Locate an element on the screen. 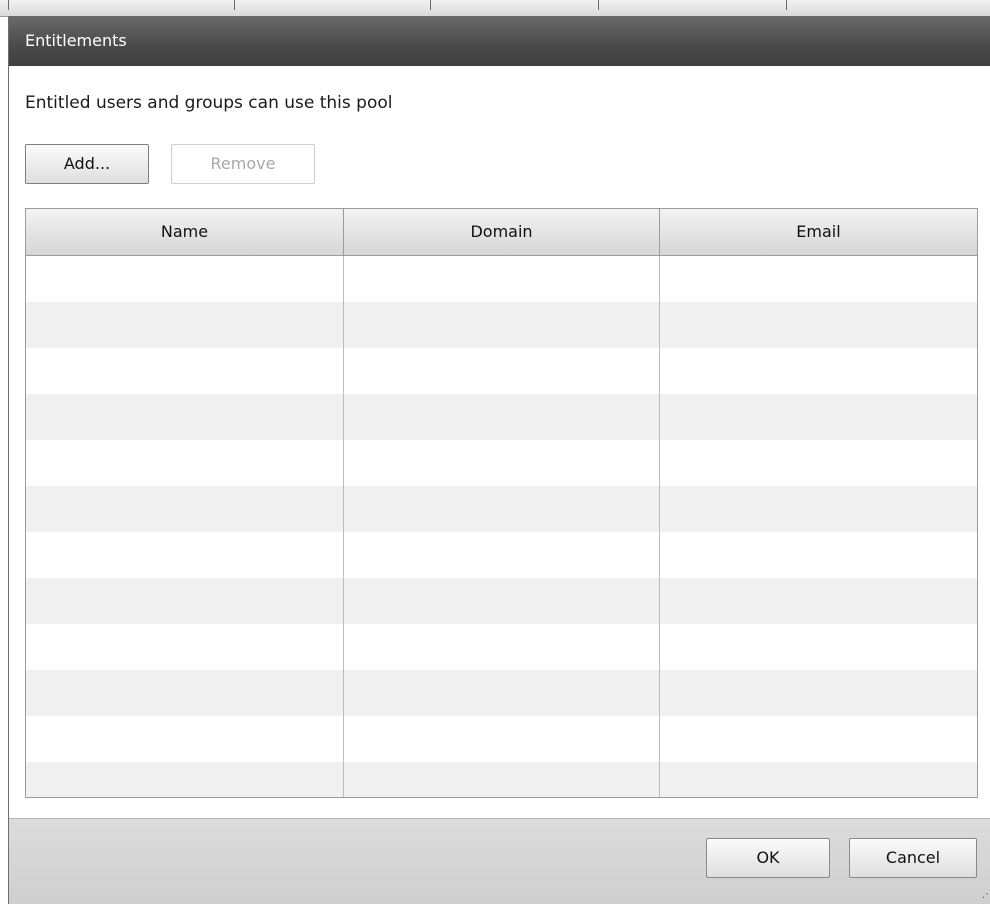  dialog-title: Entitlements is located at coordinates (499, 41).